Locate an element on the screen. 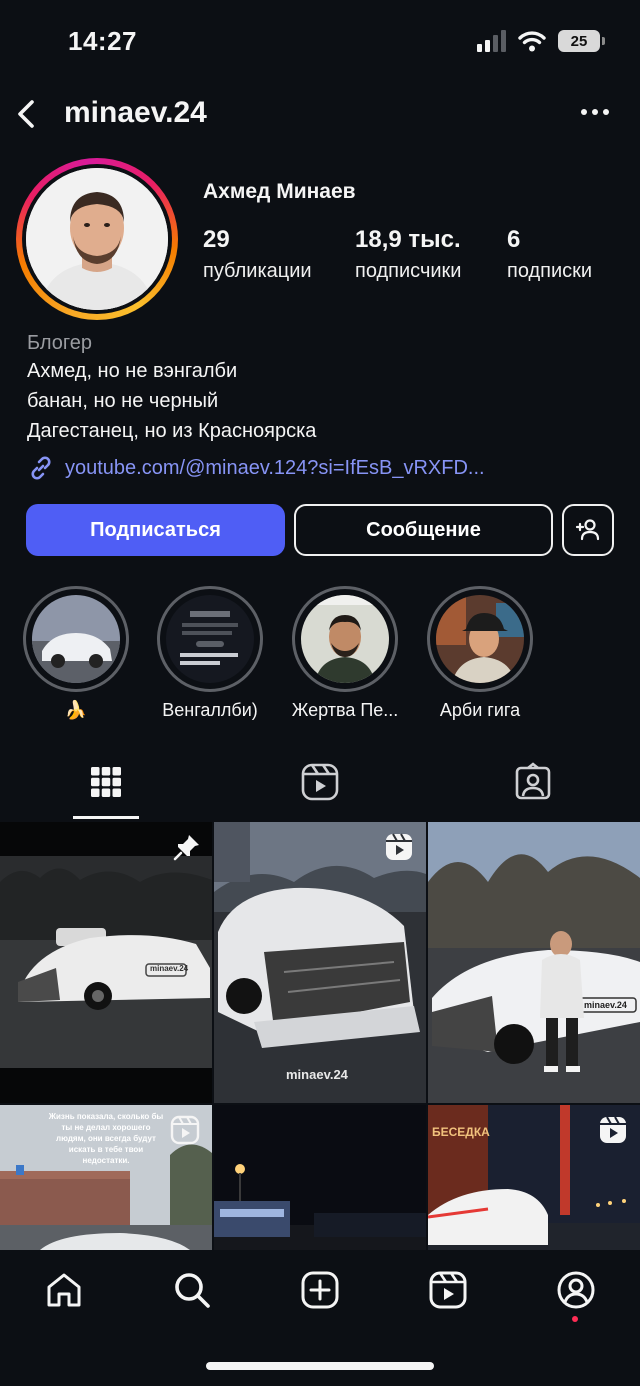 This screenshot has height=1386, width=640. suggested-users-button is located at coordinates (588, 530).